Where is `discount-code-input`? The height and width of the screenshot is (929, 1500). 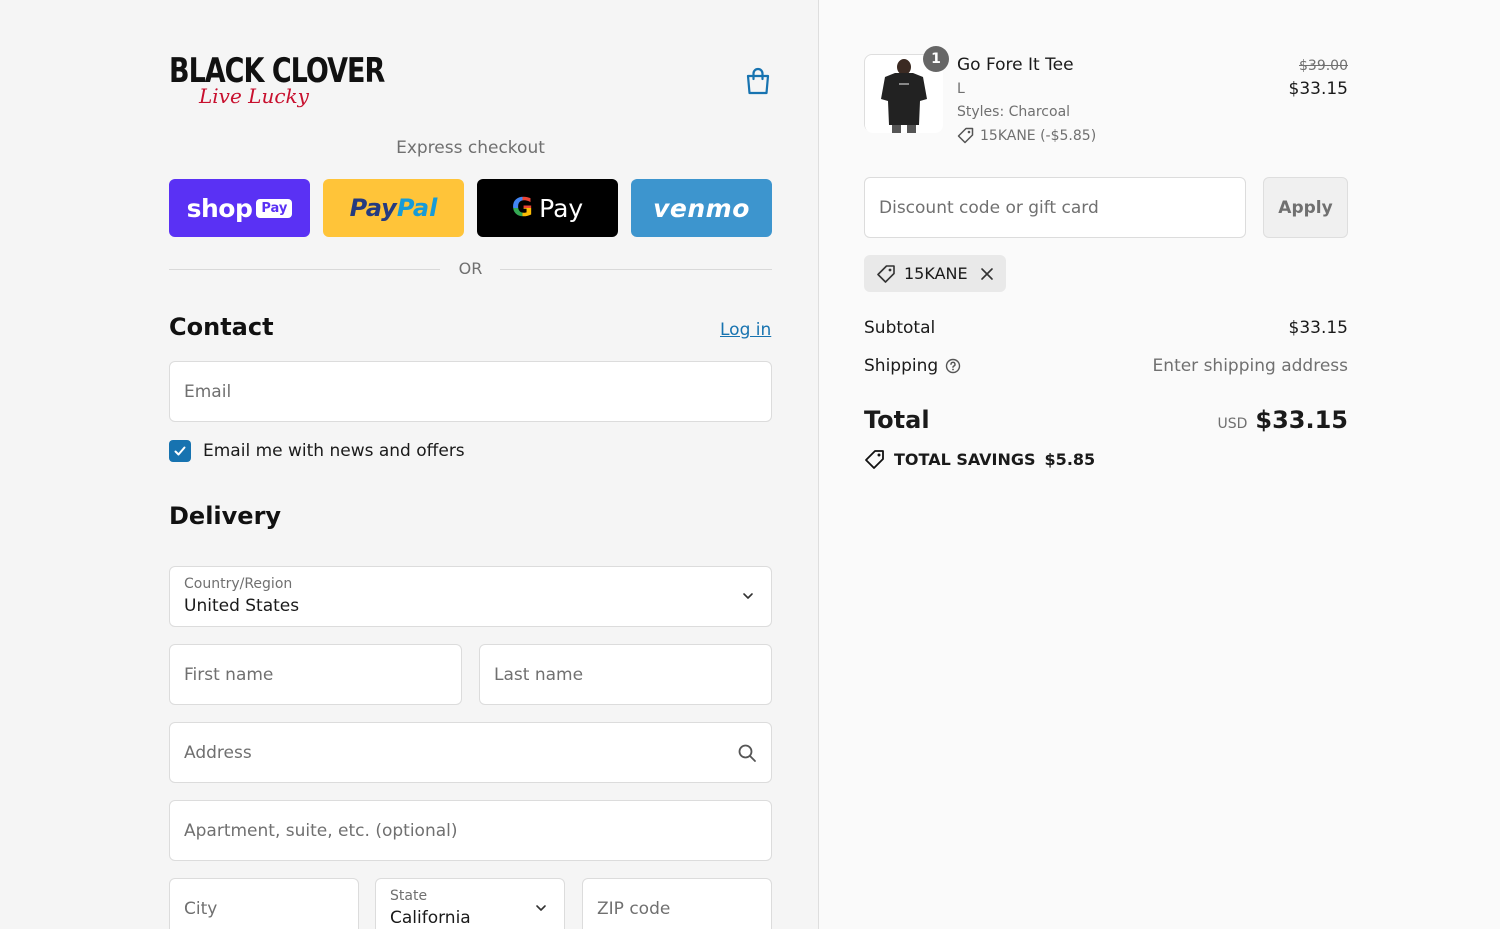 discount-code-input is located at coordinates (1055, 207).